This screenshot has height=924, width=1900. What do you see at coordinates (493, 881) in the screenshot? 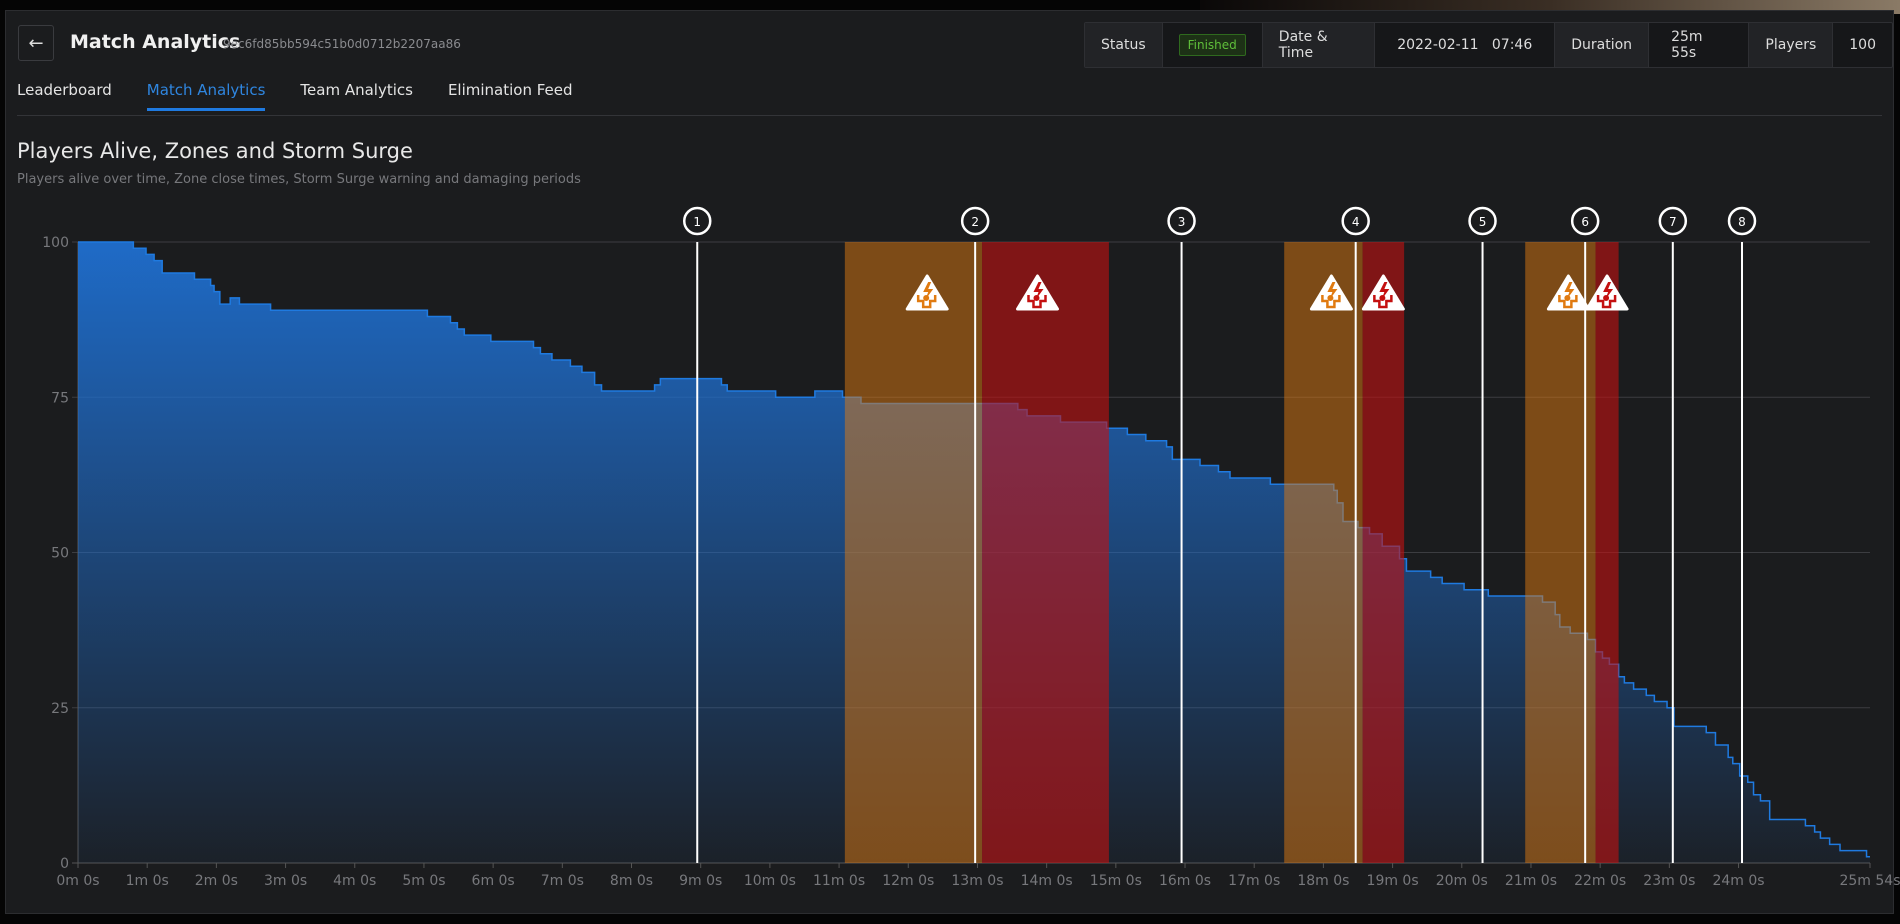
I see `x-tick-label: 6m 0s` at bounding box center [493, 881].